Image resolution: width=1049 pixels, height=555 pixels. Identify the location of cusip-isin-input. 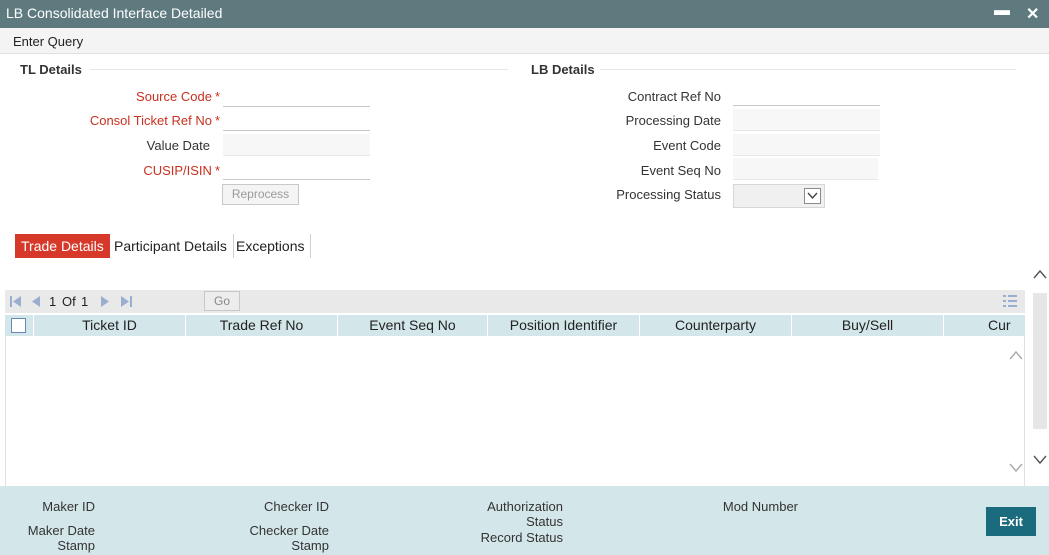
(296, 169).